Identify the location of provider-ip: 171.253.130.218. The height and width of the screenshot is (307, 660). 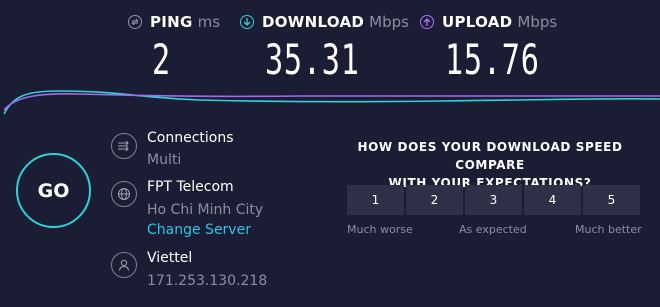
(207, 281).